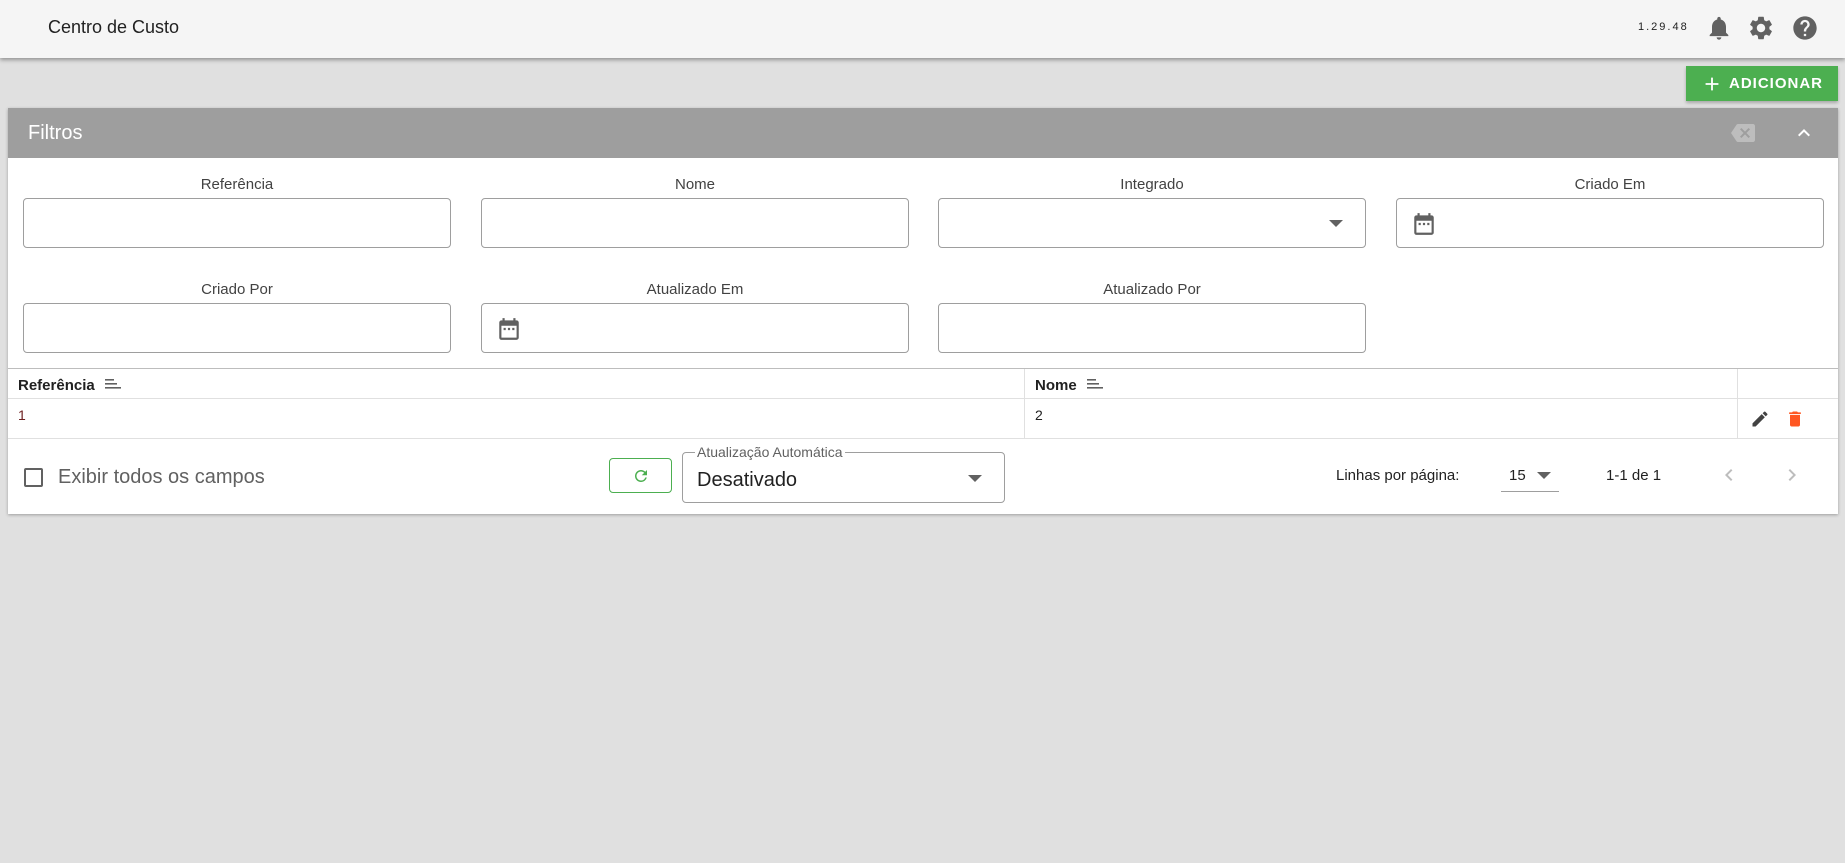 This screenshot has height=863, width=1845. Describe the element at coordinates (22, 415) in the screenshot. I see `cell-referencia: 1` at that location.